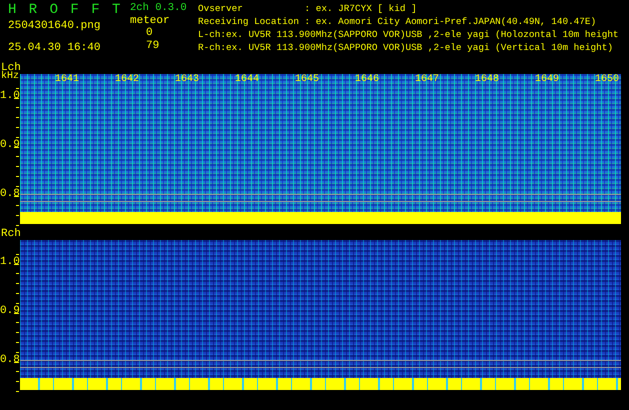 The image size is (629, 410). Describe the element at coordinates (158, 8) in the screenshot. I see `version-label: 2ch 0.3.0` at that location.